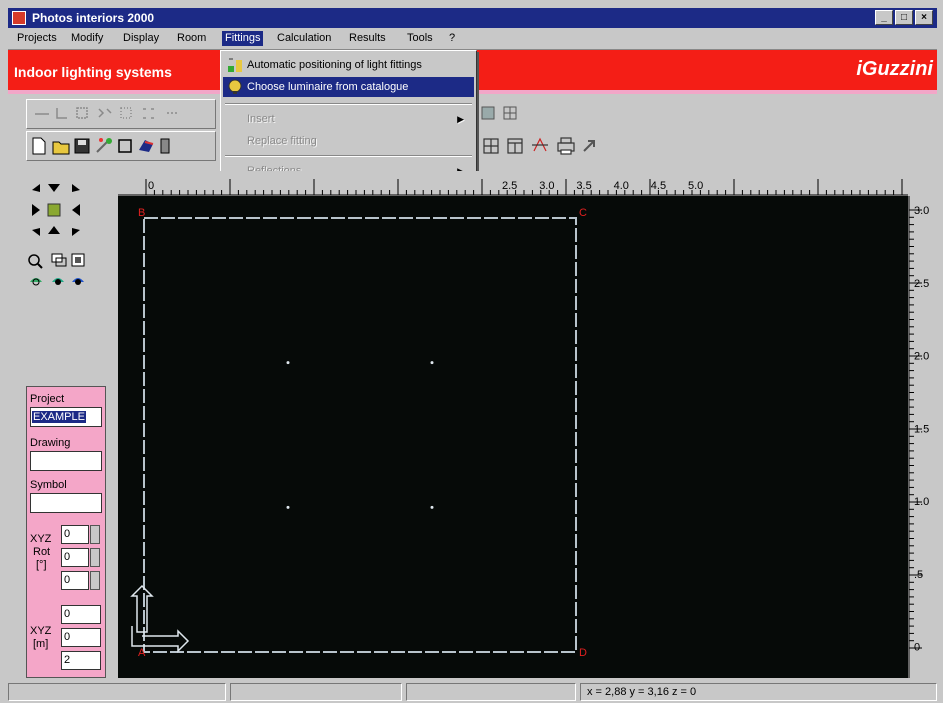 The height and width of the screenshot is (703, 943). I want to click on symbol-field, so click(66, 503).